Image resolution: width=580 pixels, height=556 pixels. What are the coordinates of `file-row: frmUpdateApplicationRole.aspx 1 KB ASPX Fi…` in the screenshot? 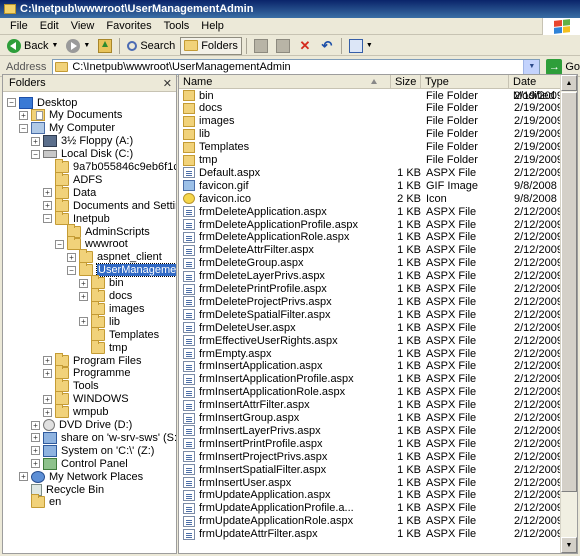 It's located at (378, 521).